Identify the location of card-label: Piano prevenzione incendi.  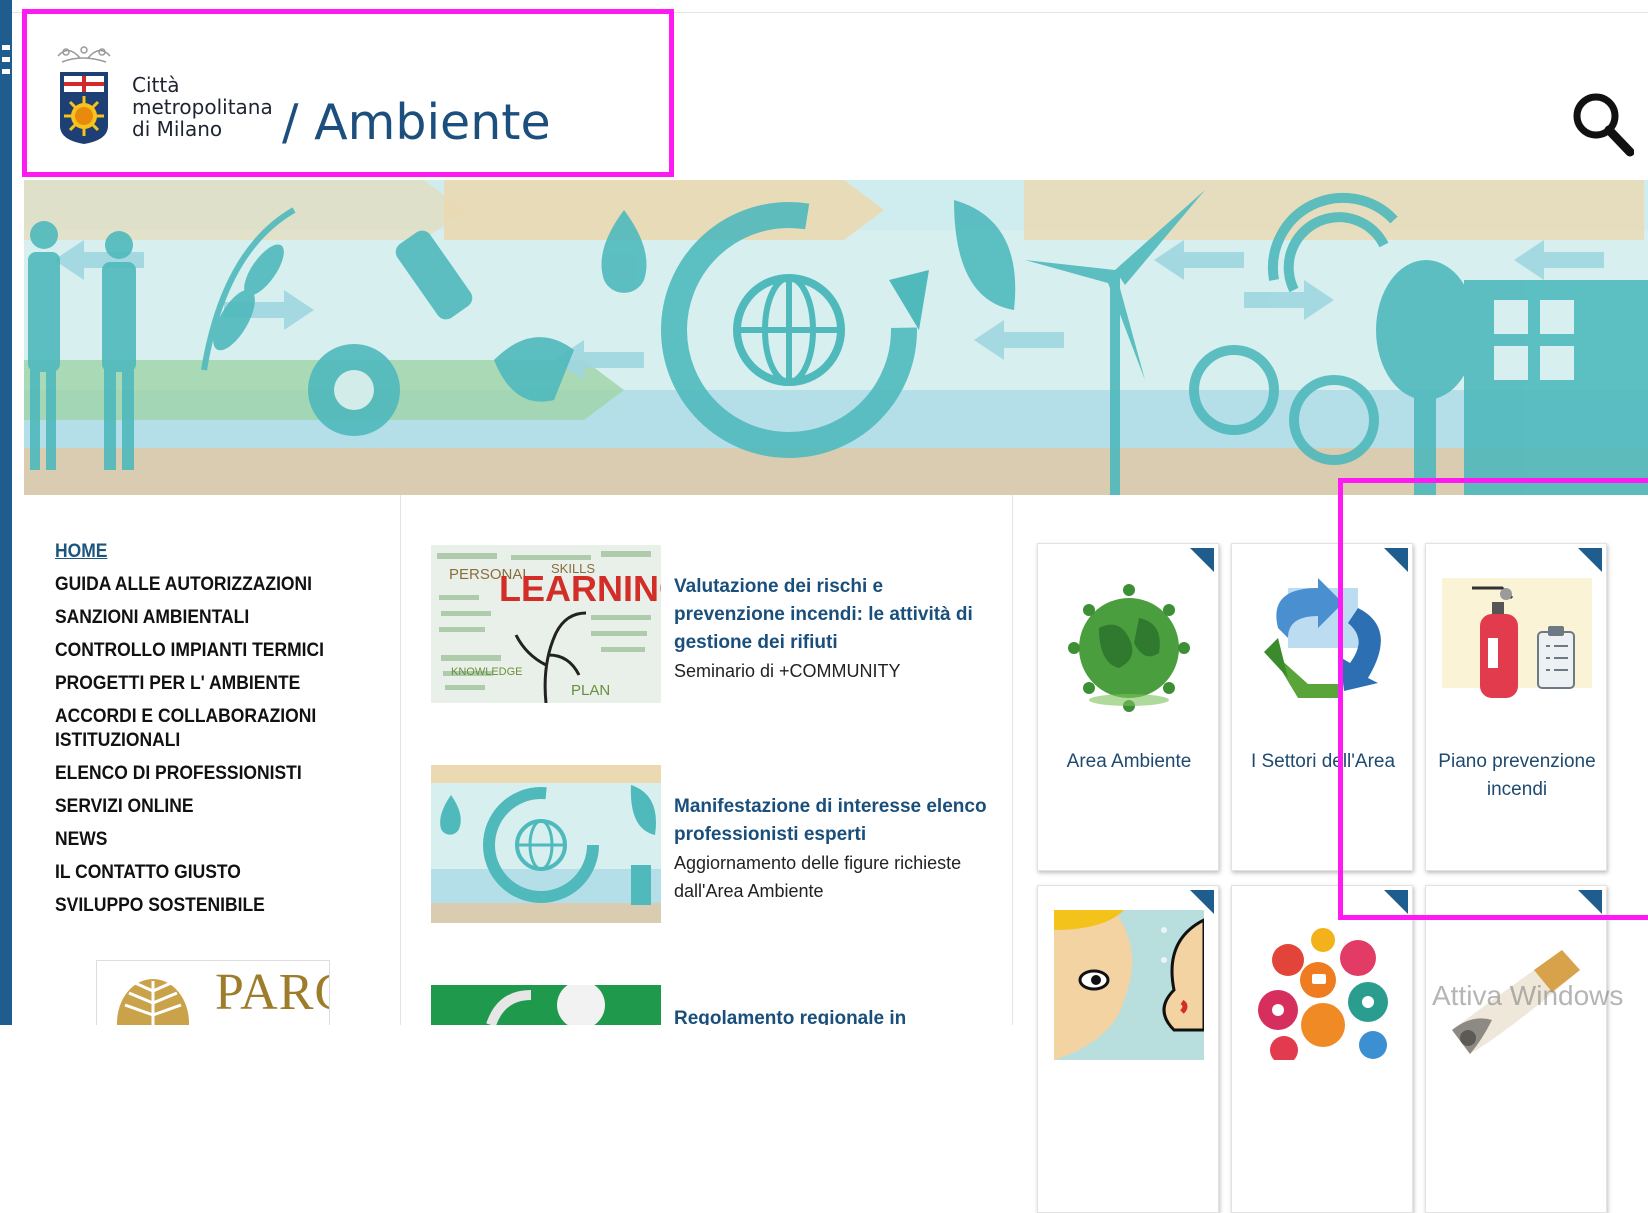
(1516, 776).